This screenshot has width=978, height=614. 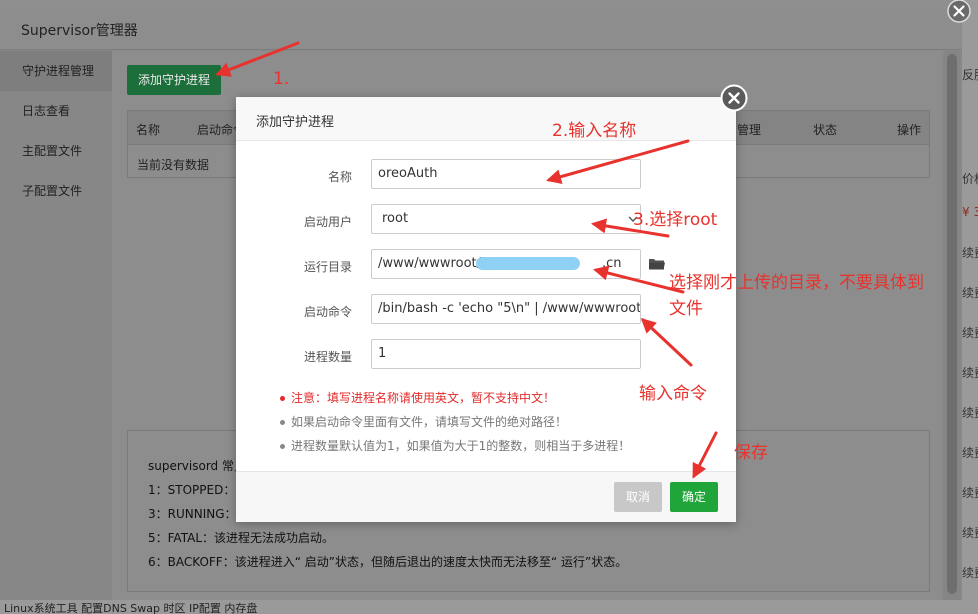 What do you see at coordinates (198, 490) in the screenshot?
I see `info-line: 1：STOPPED：该` at bounding box center [198, 490].